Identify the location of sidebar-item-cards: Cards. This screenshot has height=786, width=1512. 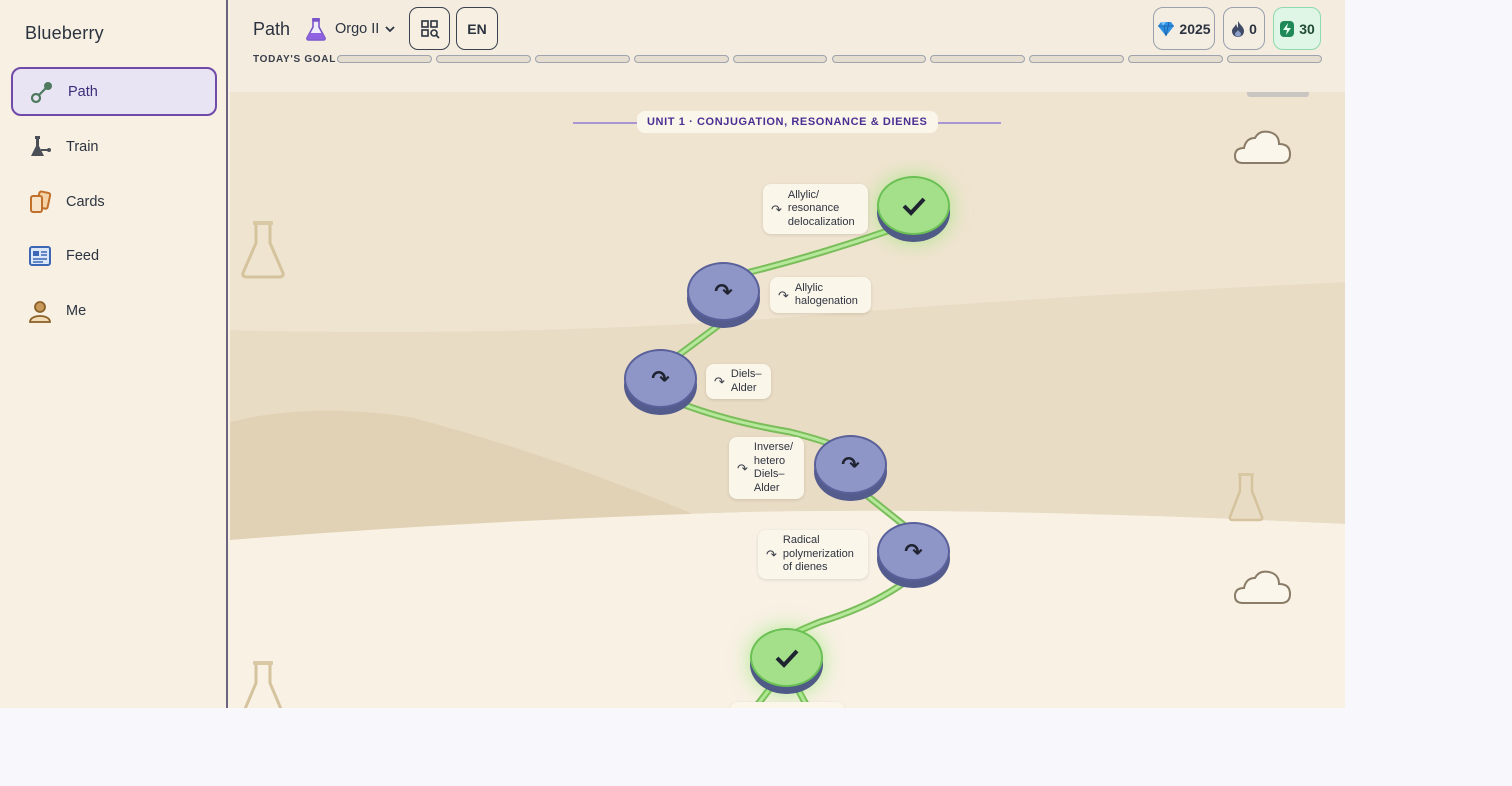
(114, 201).